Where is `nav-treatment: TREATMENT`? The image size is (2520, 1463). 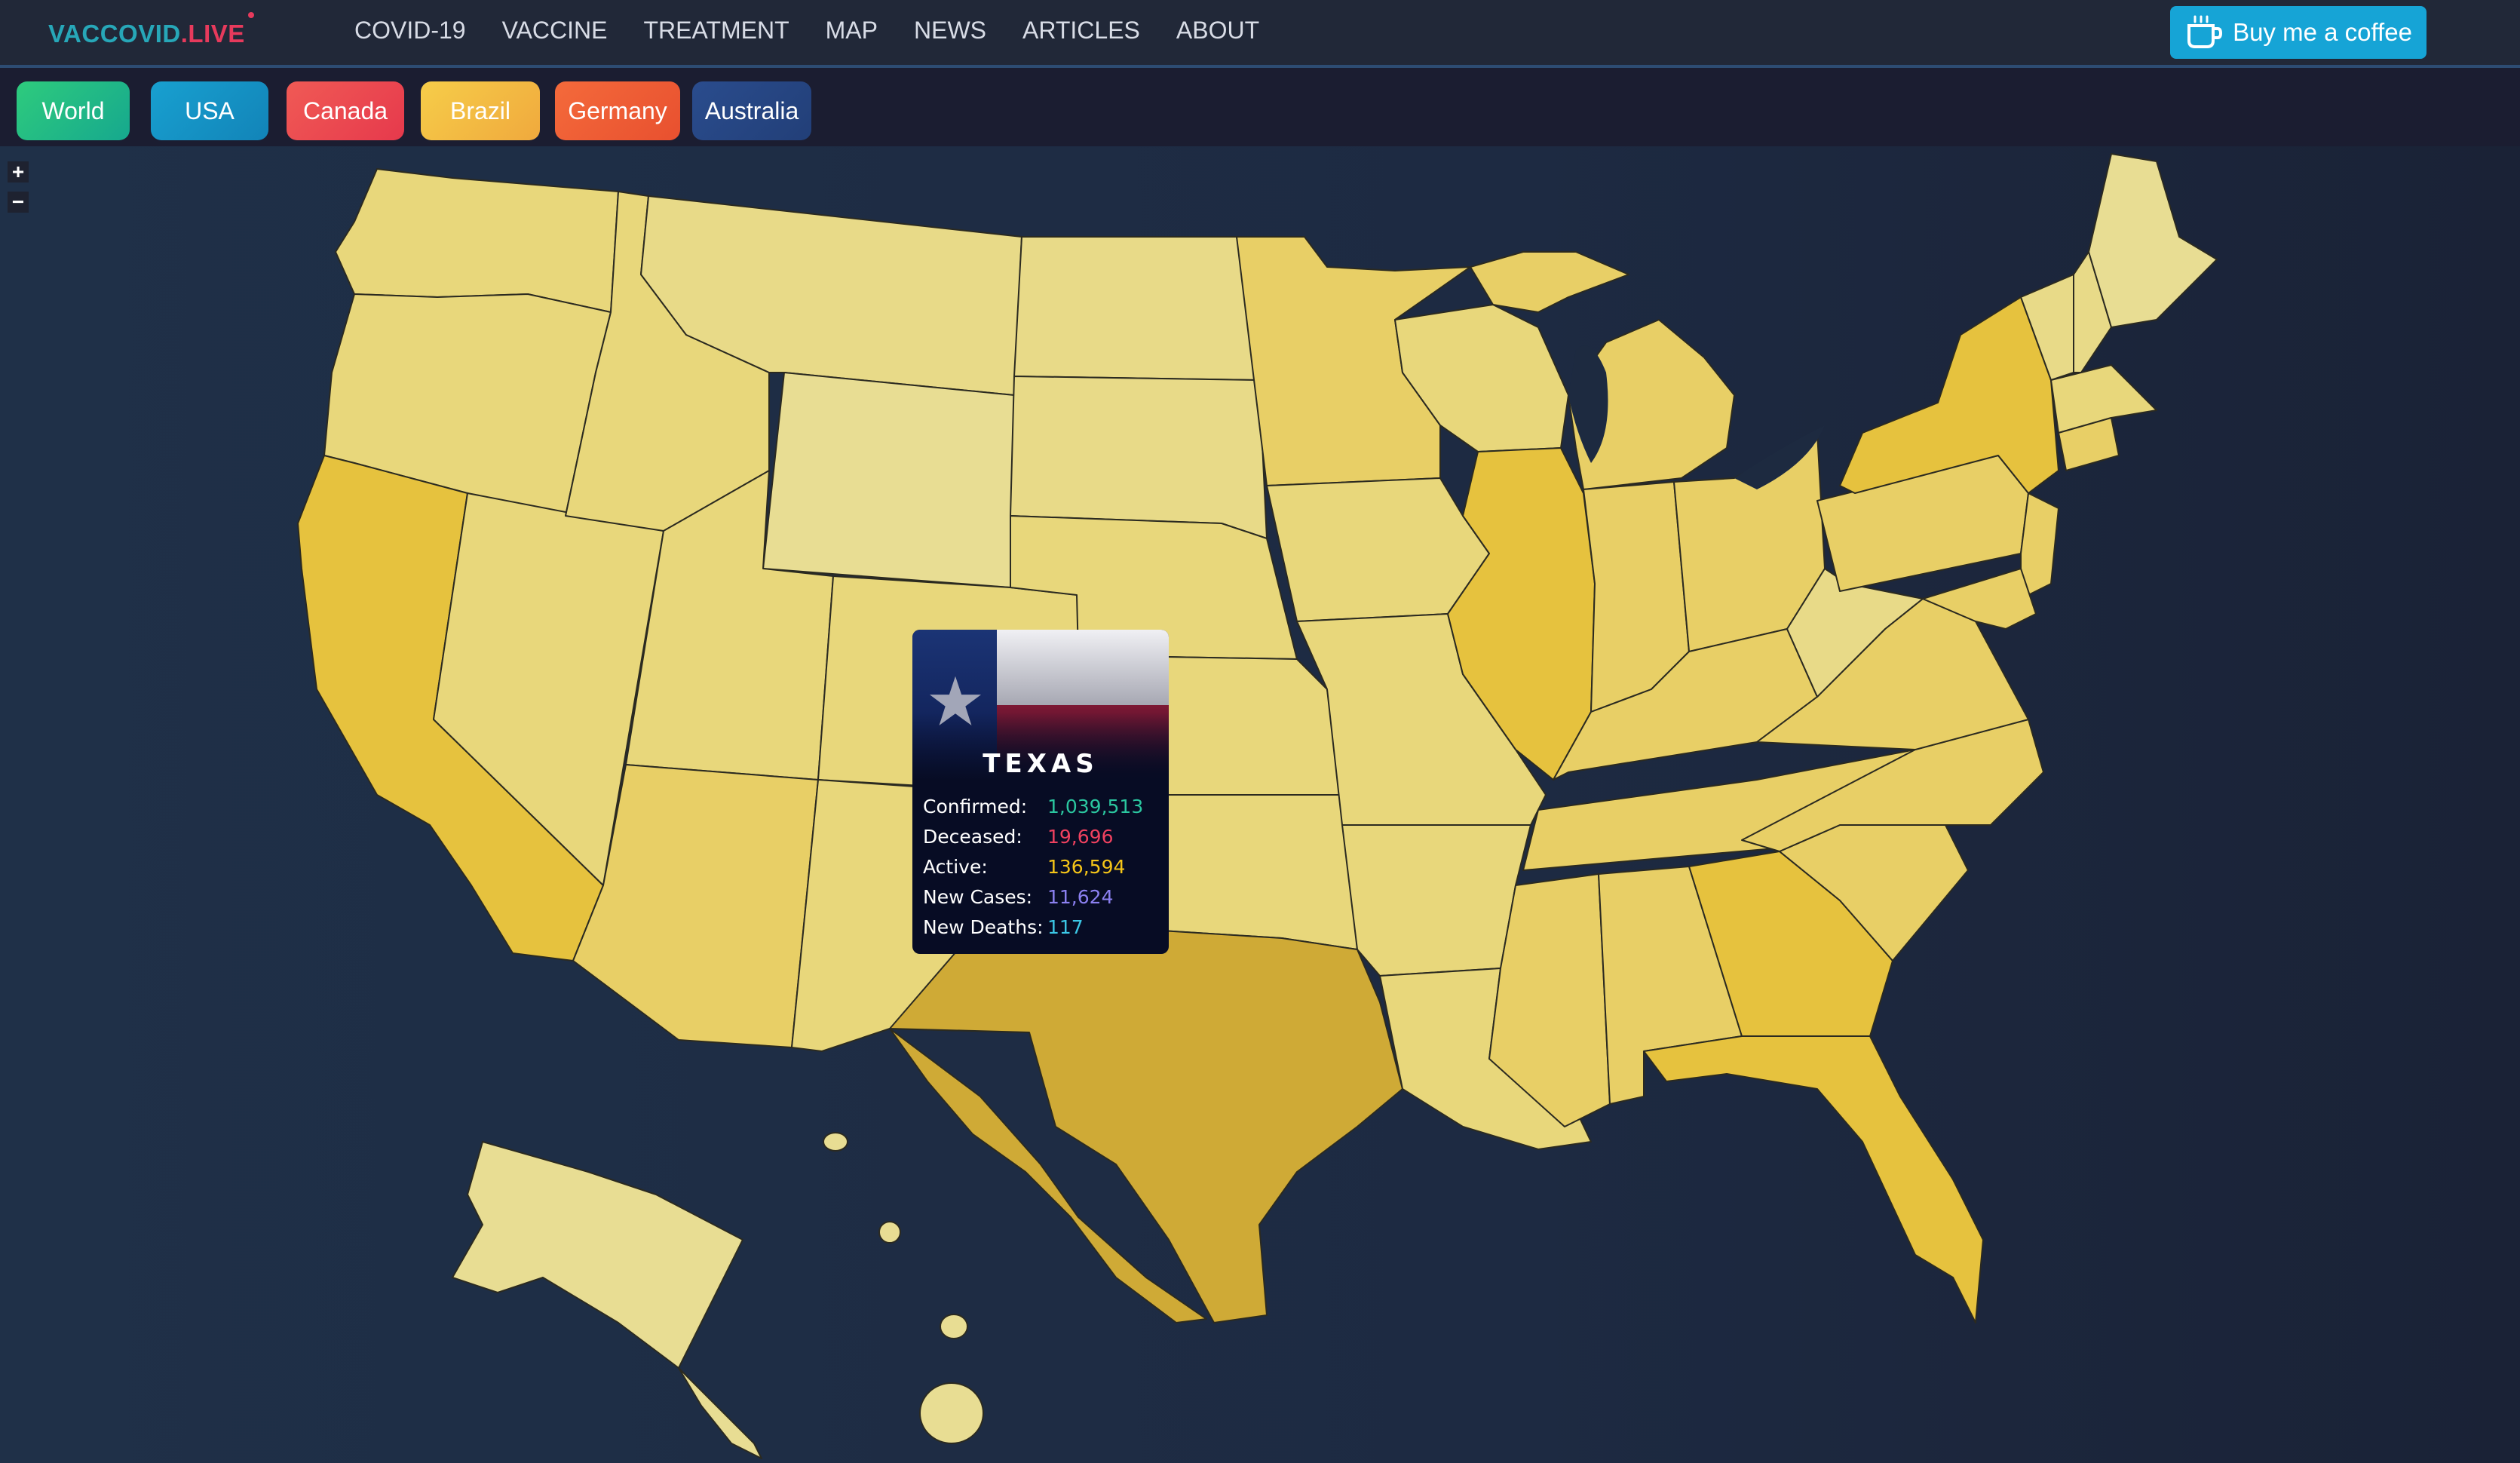 nav-treatment: TREATMENT is located at coordinates (716, 31).